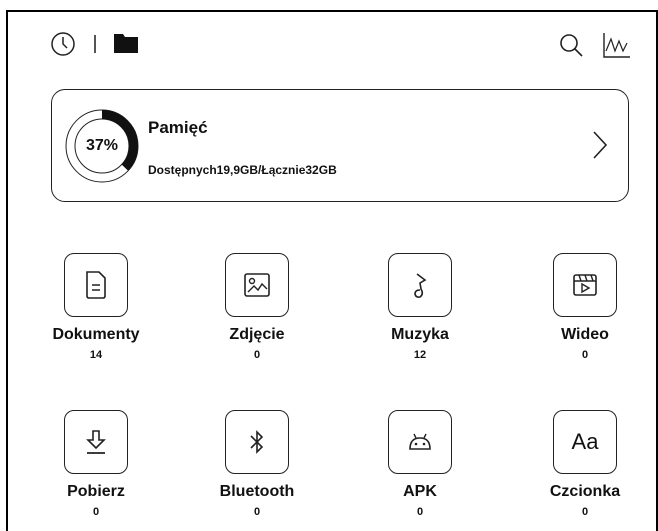 This screenshot has height=531, width=658. What do you see at coordinates (420, 334) in the screenshot?
I see `tile-label: Muzyka` at bounding box center [420, 334].